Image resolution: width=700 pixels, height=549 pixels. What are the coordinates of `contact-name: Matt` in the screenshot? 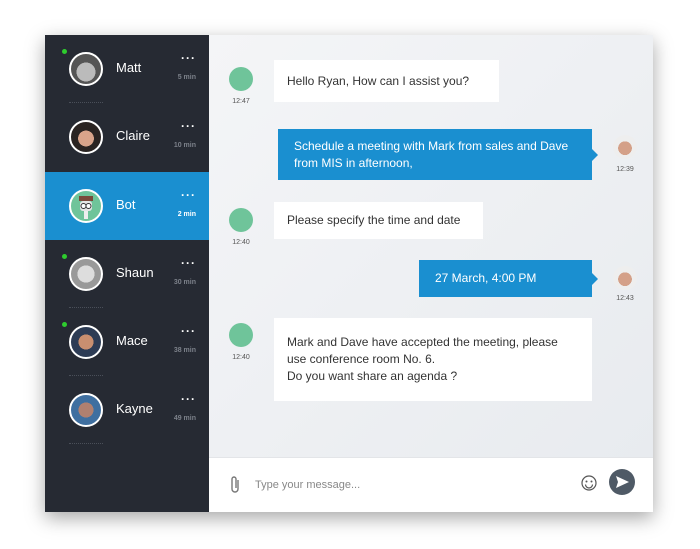 It's located at (129, 67).